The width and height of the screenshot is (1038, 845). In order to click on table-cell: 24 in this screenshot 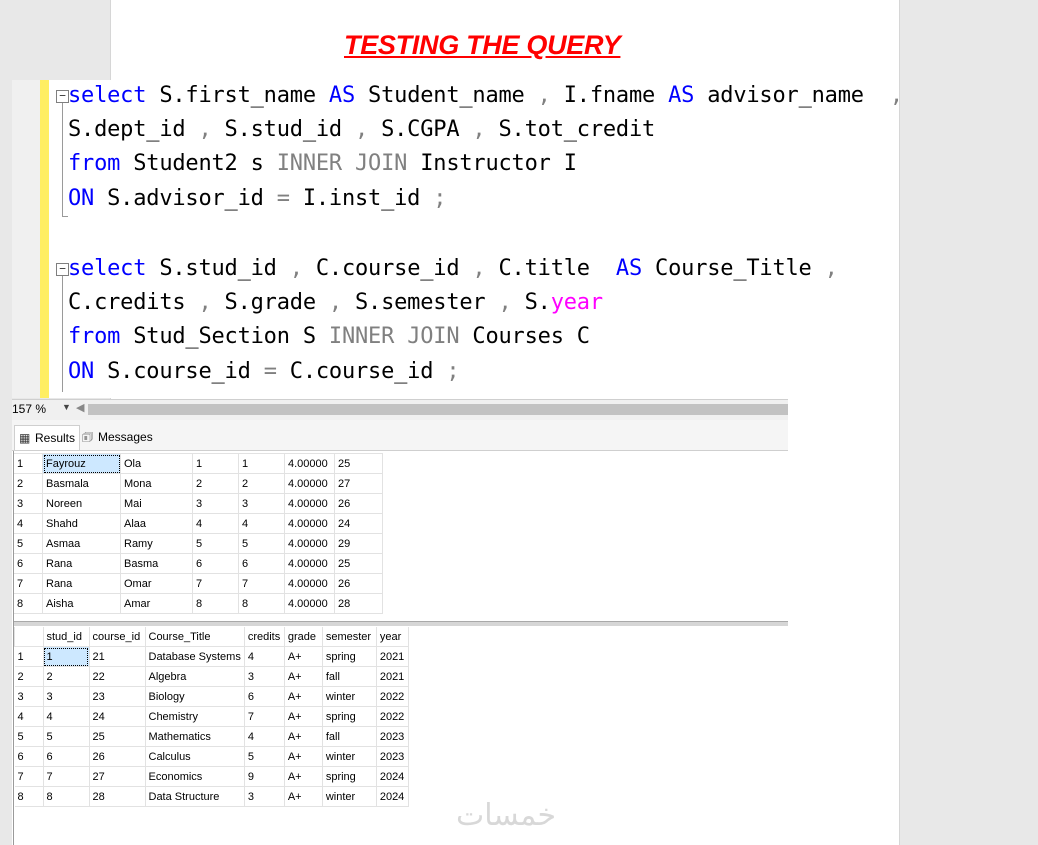, I will do `click(358, 523)`.